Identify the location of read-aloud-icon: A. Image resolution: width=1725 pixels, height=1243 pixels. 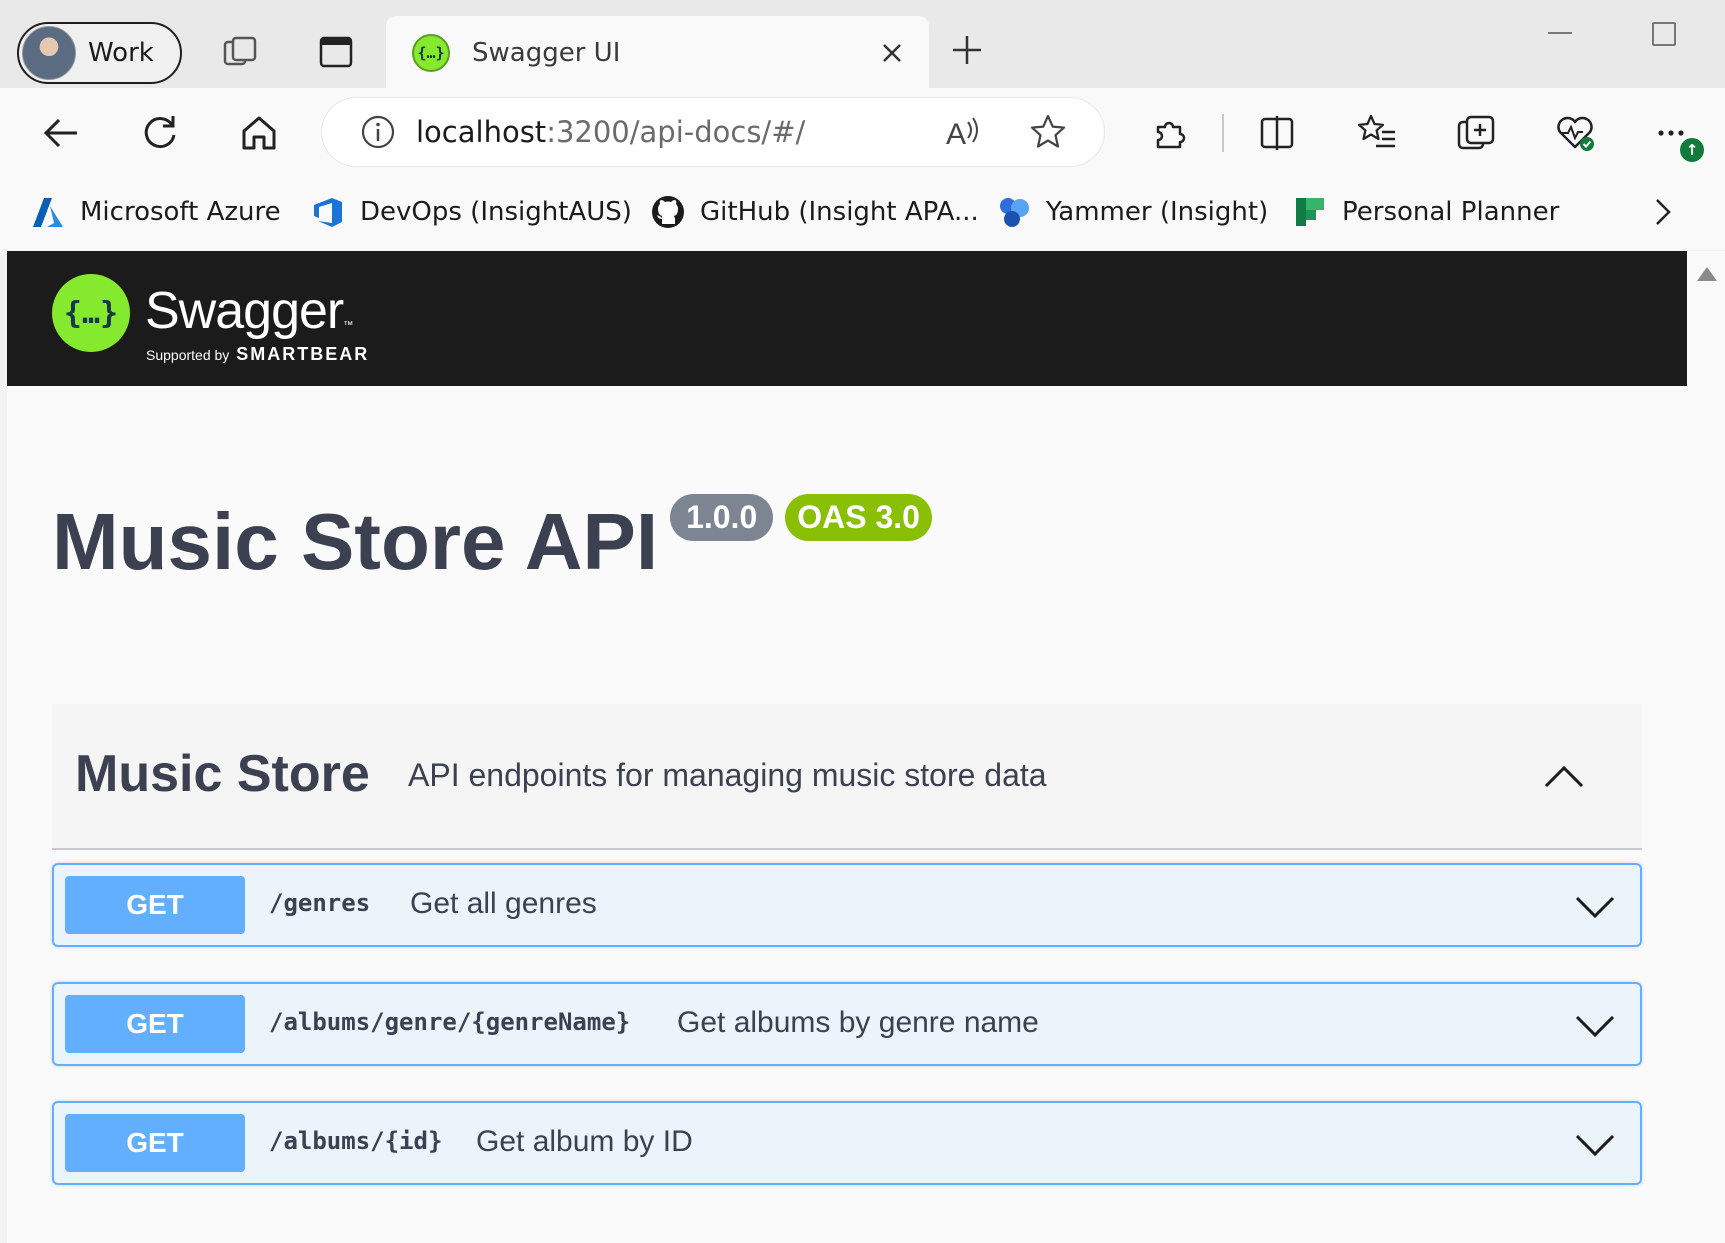
(962, 132).